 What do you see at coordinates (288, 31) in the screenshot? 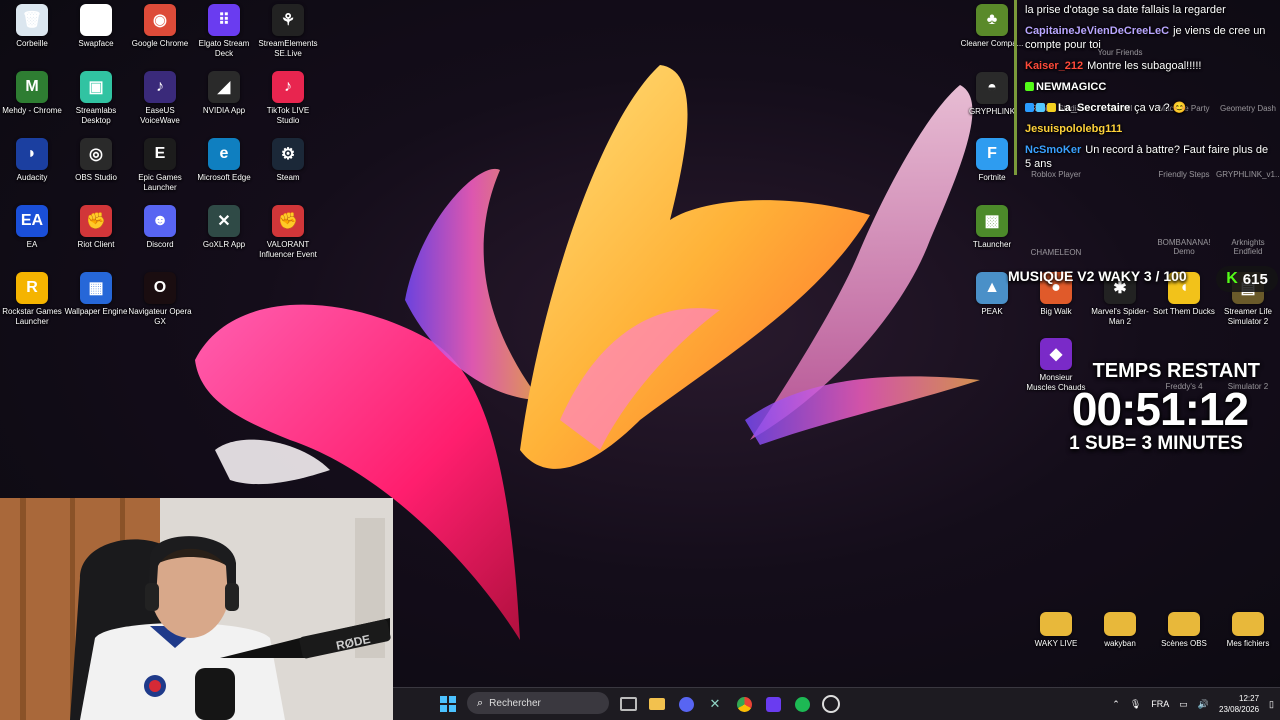
I see `desktop-icon: ⚘ StreamElements SE.Live` at bounding box center [288, 31].